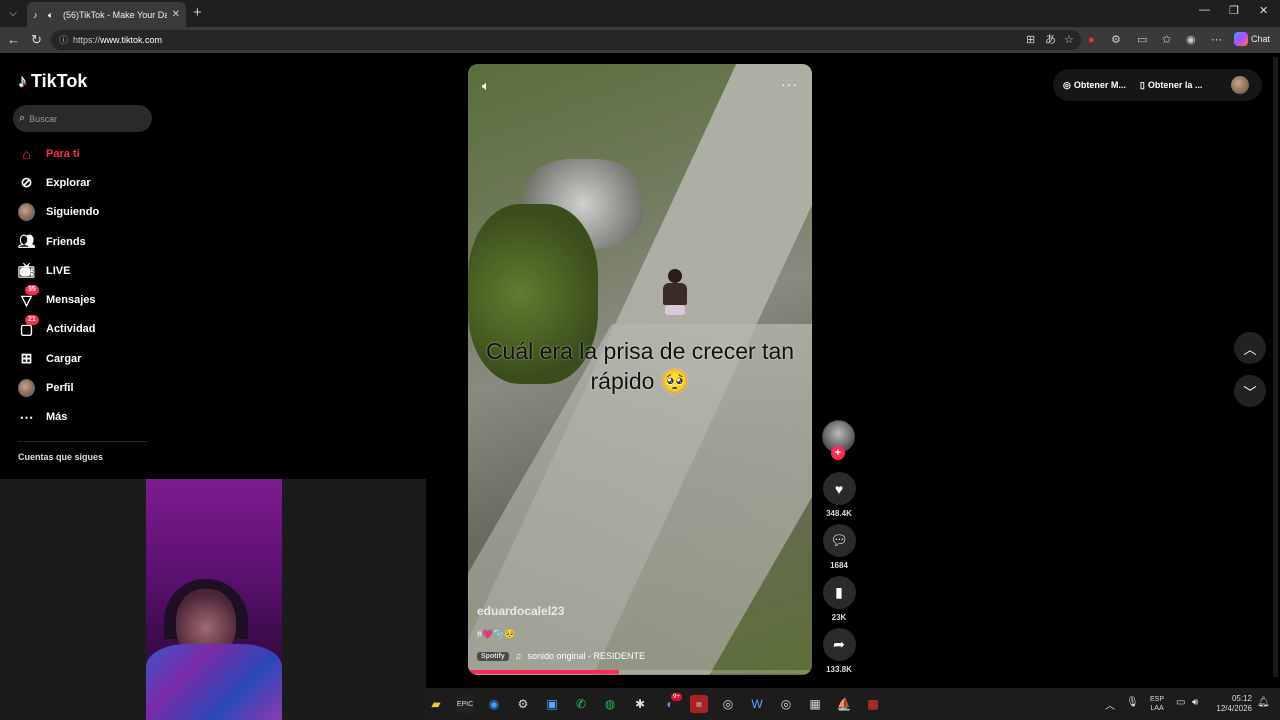  What do you see at coordinates (1204, 10) in the screenshot?
I see `minimize-icon: —` at bounding box center [1204, 10].